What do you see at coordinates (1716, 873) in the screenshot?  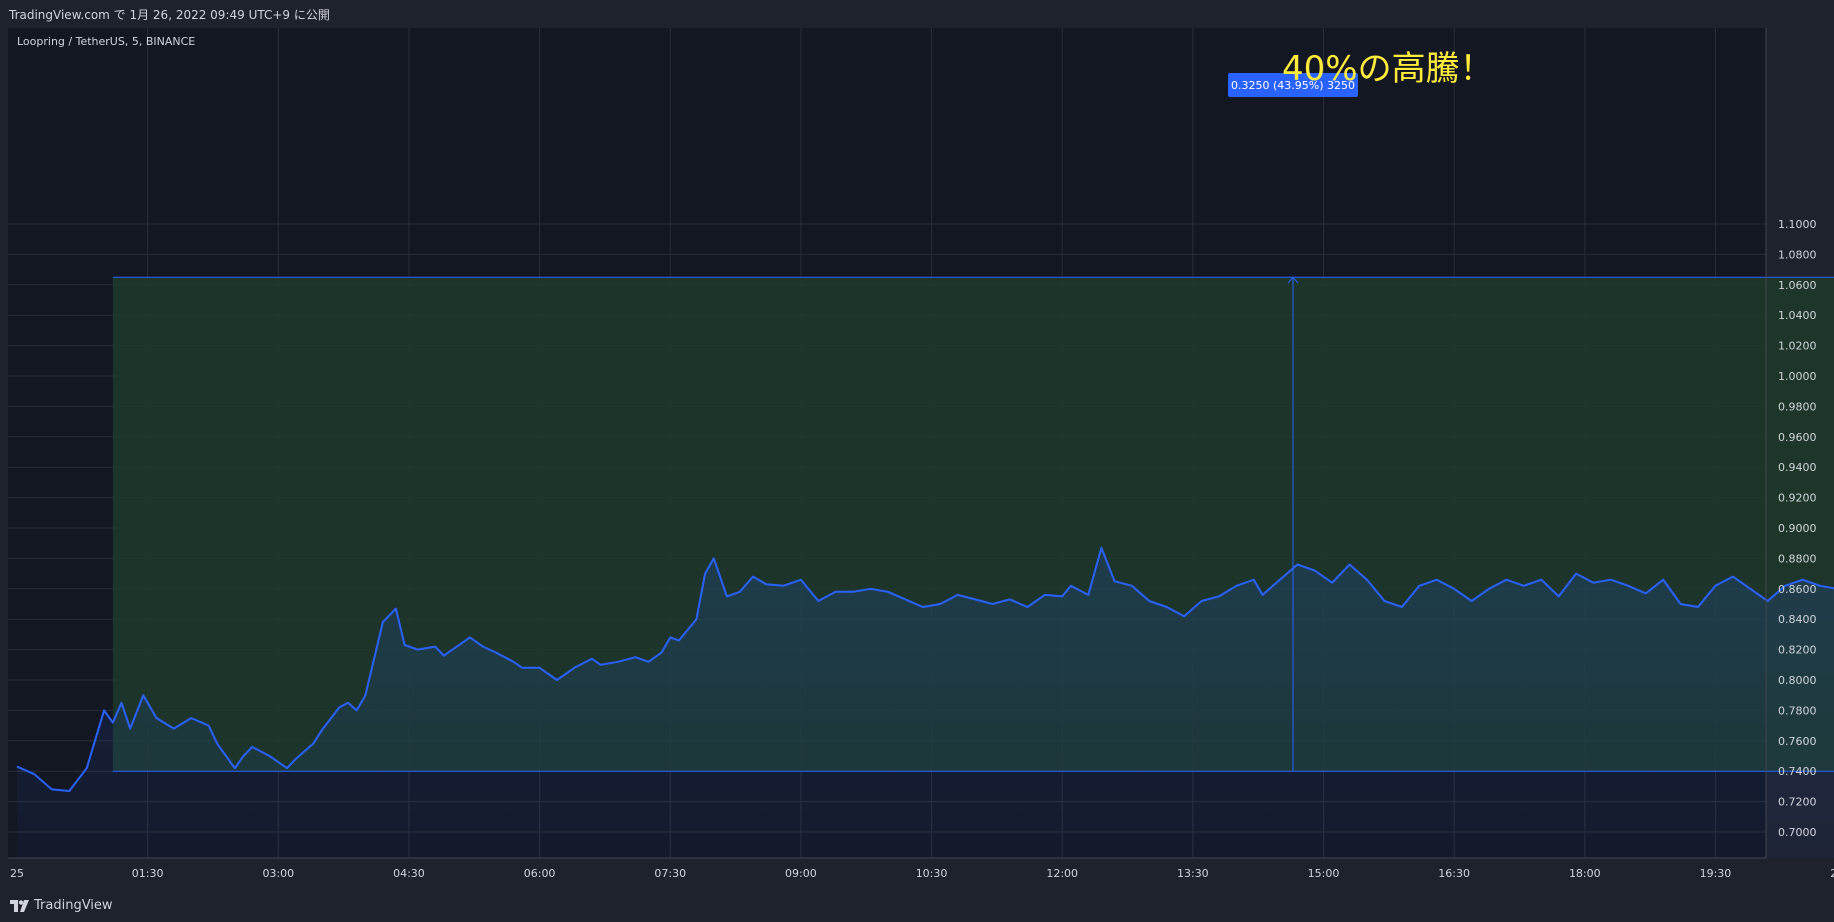 I see `x-tick-label: 19:30` at bounding box center [1716, 873].